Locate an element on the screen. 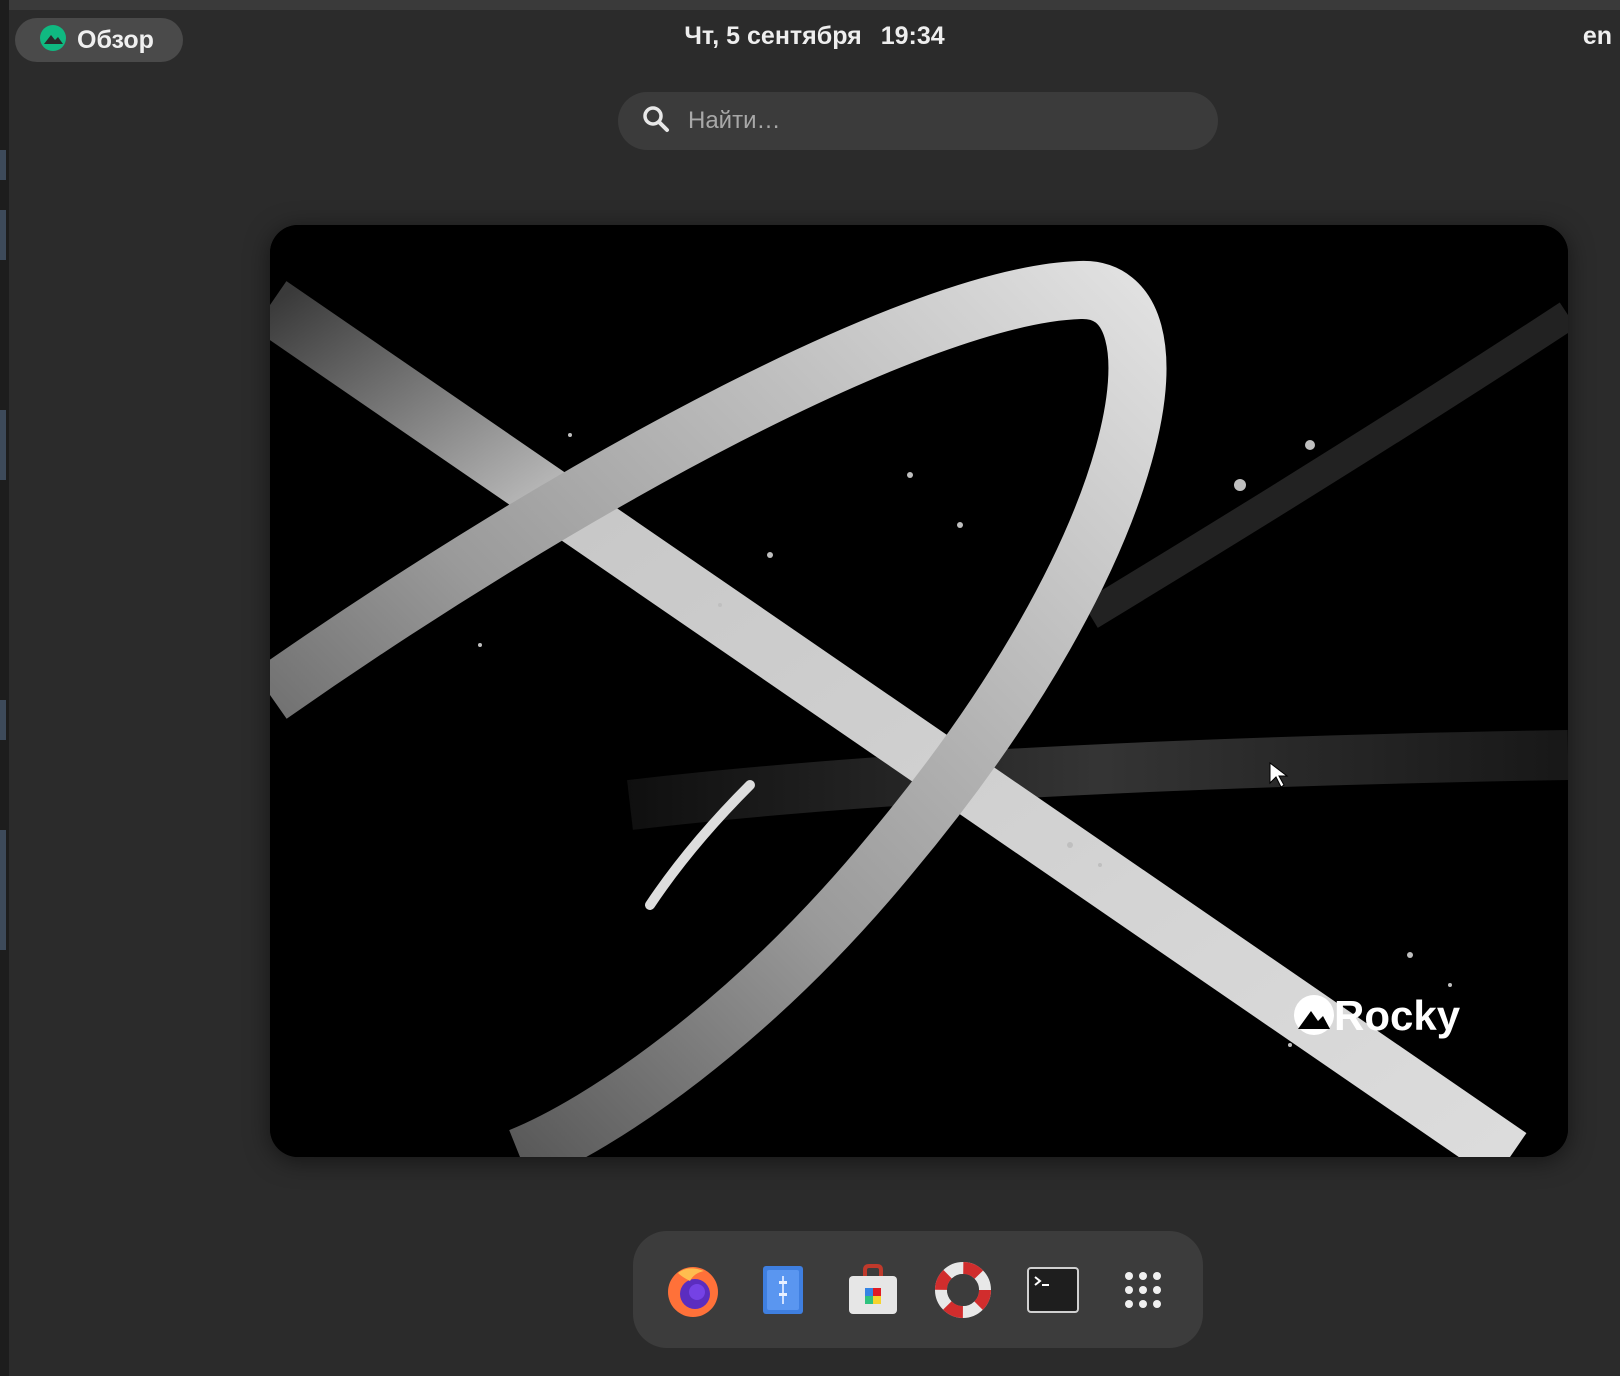 The height and width of the screenshot is (1376, 1620). help-icon is located at coordinates (963, 1289).